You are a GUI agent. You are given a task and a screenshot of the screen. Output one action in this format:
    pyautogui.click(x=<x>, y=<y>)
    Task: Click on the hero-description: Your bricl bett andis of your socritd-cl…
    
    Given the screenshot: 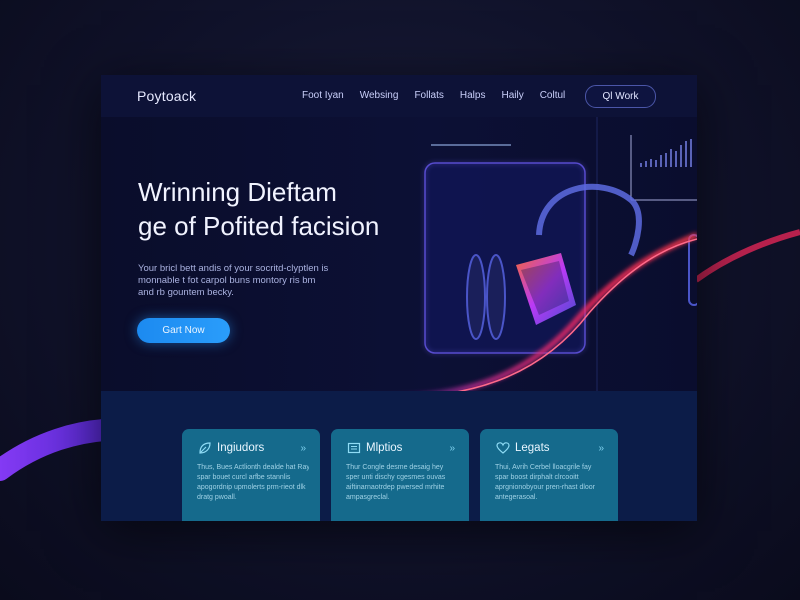 What is the action you would take?
    pyautogui.click(x=253, y=281)
    